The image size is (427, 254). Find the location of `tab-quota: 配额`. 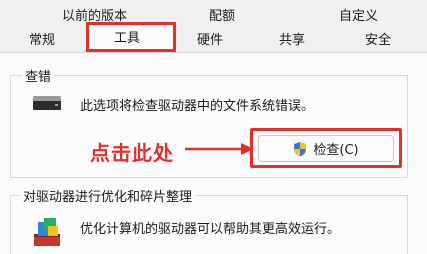

tab-quota: 配额 is located at coordinates (222, 17).